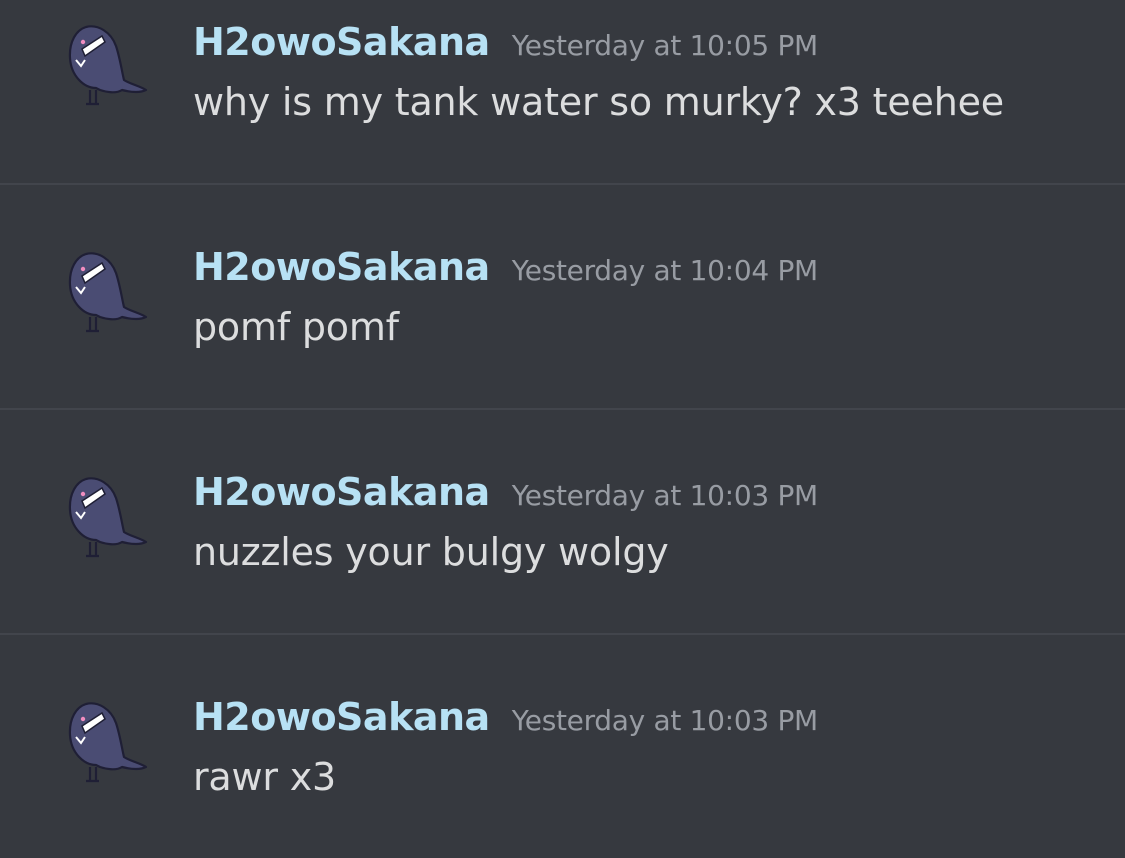 The height and width of the screenshot is (858, 1125). What do you see at coordinates (264, 777) in the screenshot?
I see `message-text: rawr x3` at bounding box center [264, 777].